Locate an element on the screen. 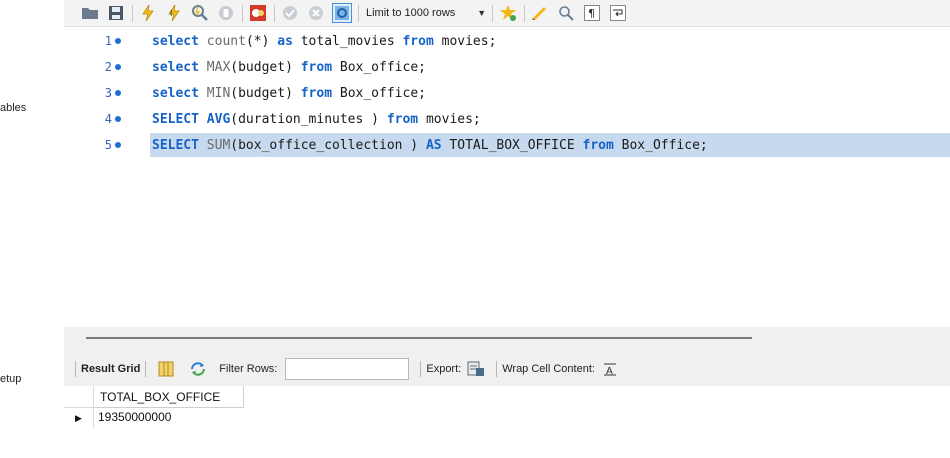 The height and width of the screenshot is (458, 950). sql-function: MIN is located at coordinates (218, 93).